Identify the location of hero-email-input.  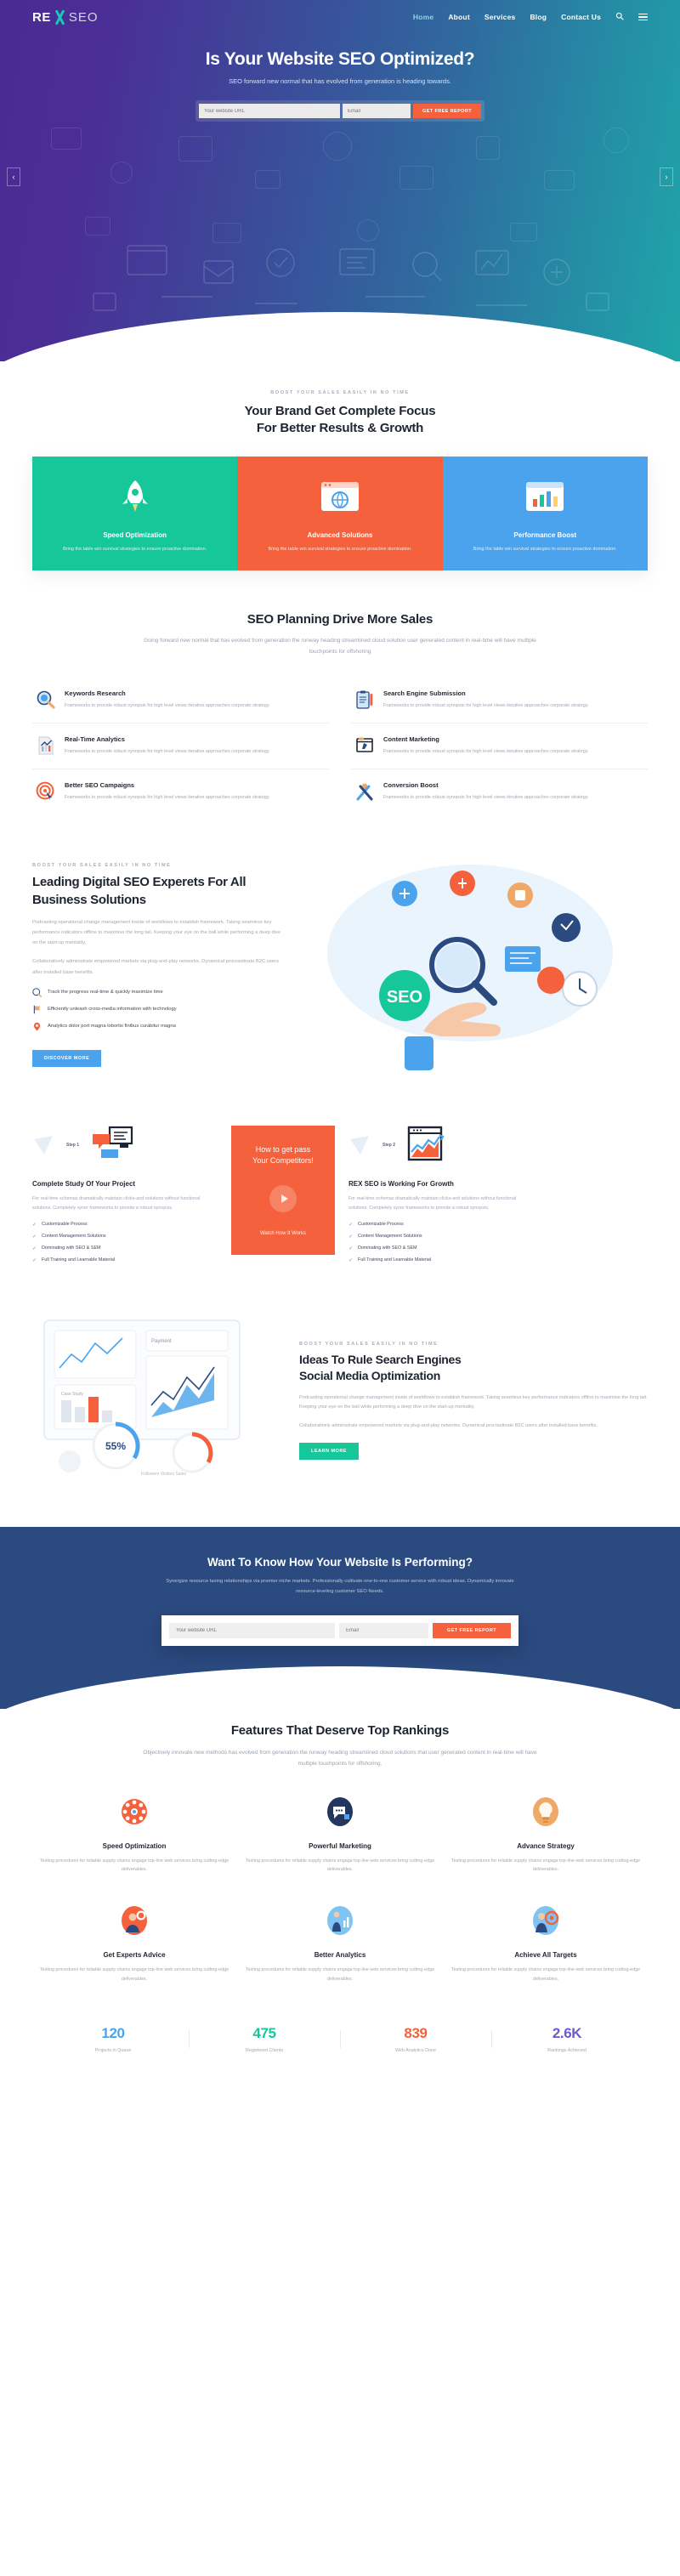
(377, 111).